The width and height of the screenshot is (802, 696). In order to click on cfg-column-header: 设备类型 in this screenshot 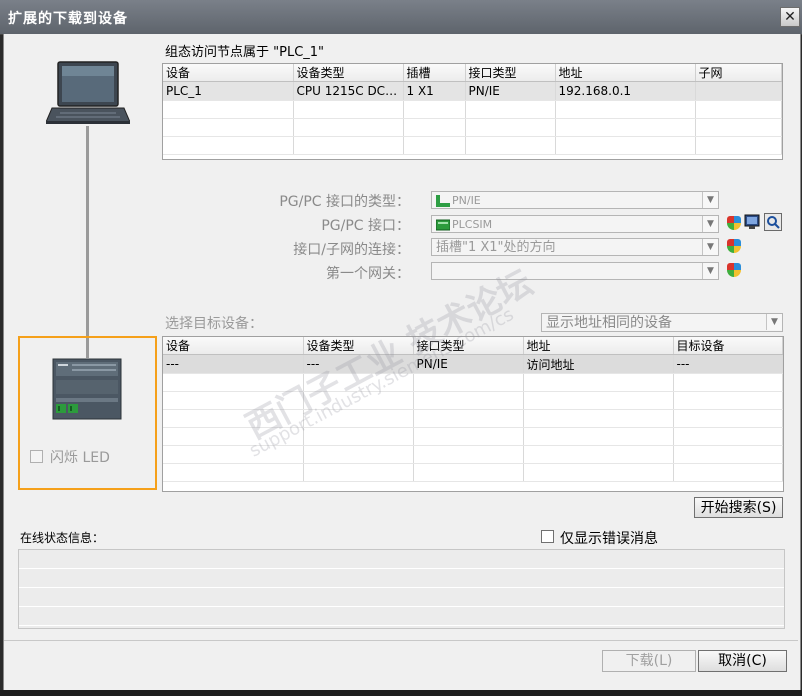, I will do `click(348, 73)`.